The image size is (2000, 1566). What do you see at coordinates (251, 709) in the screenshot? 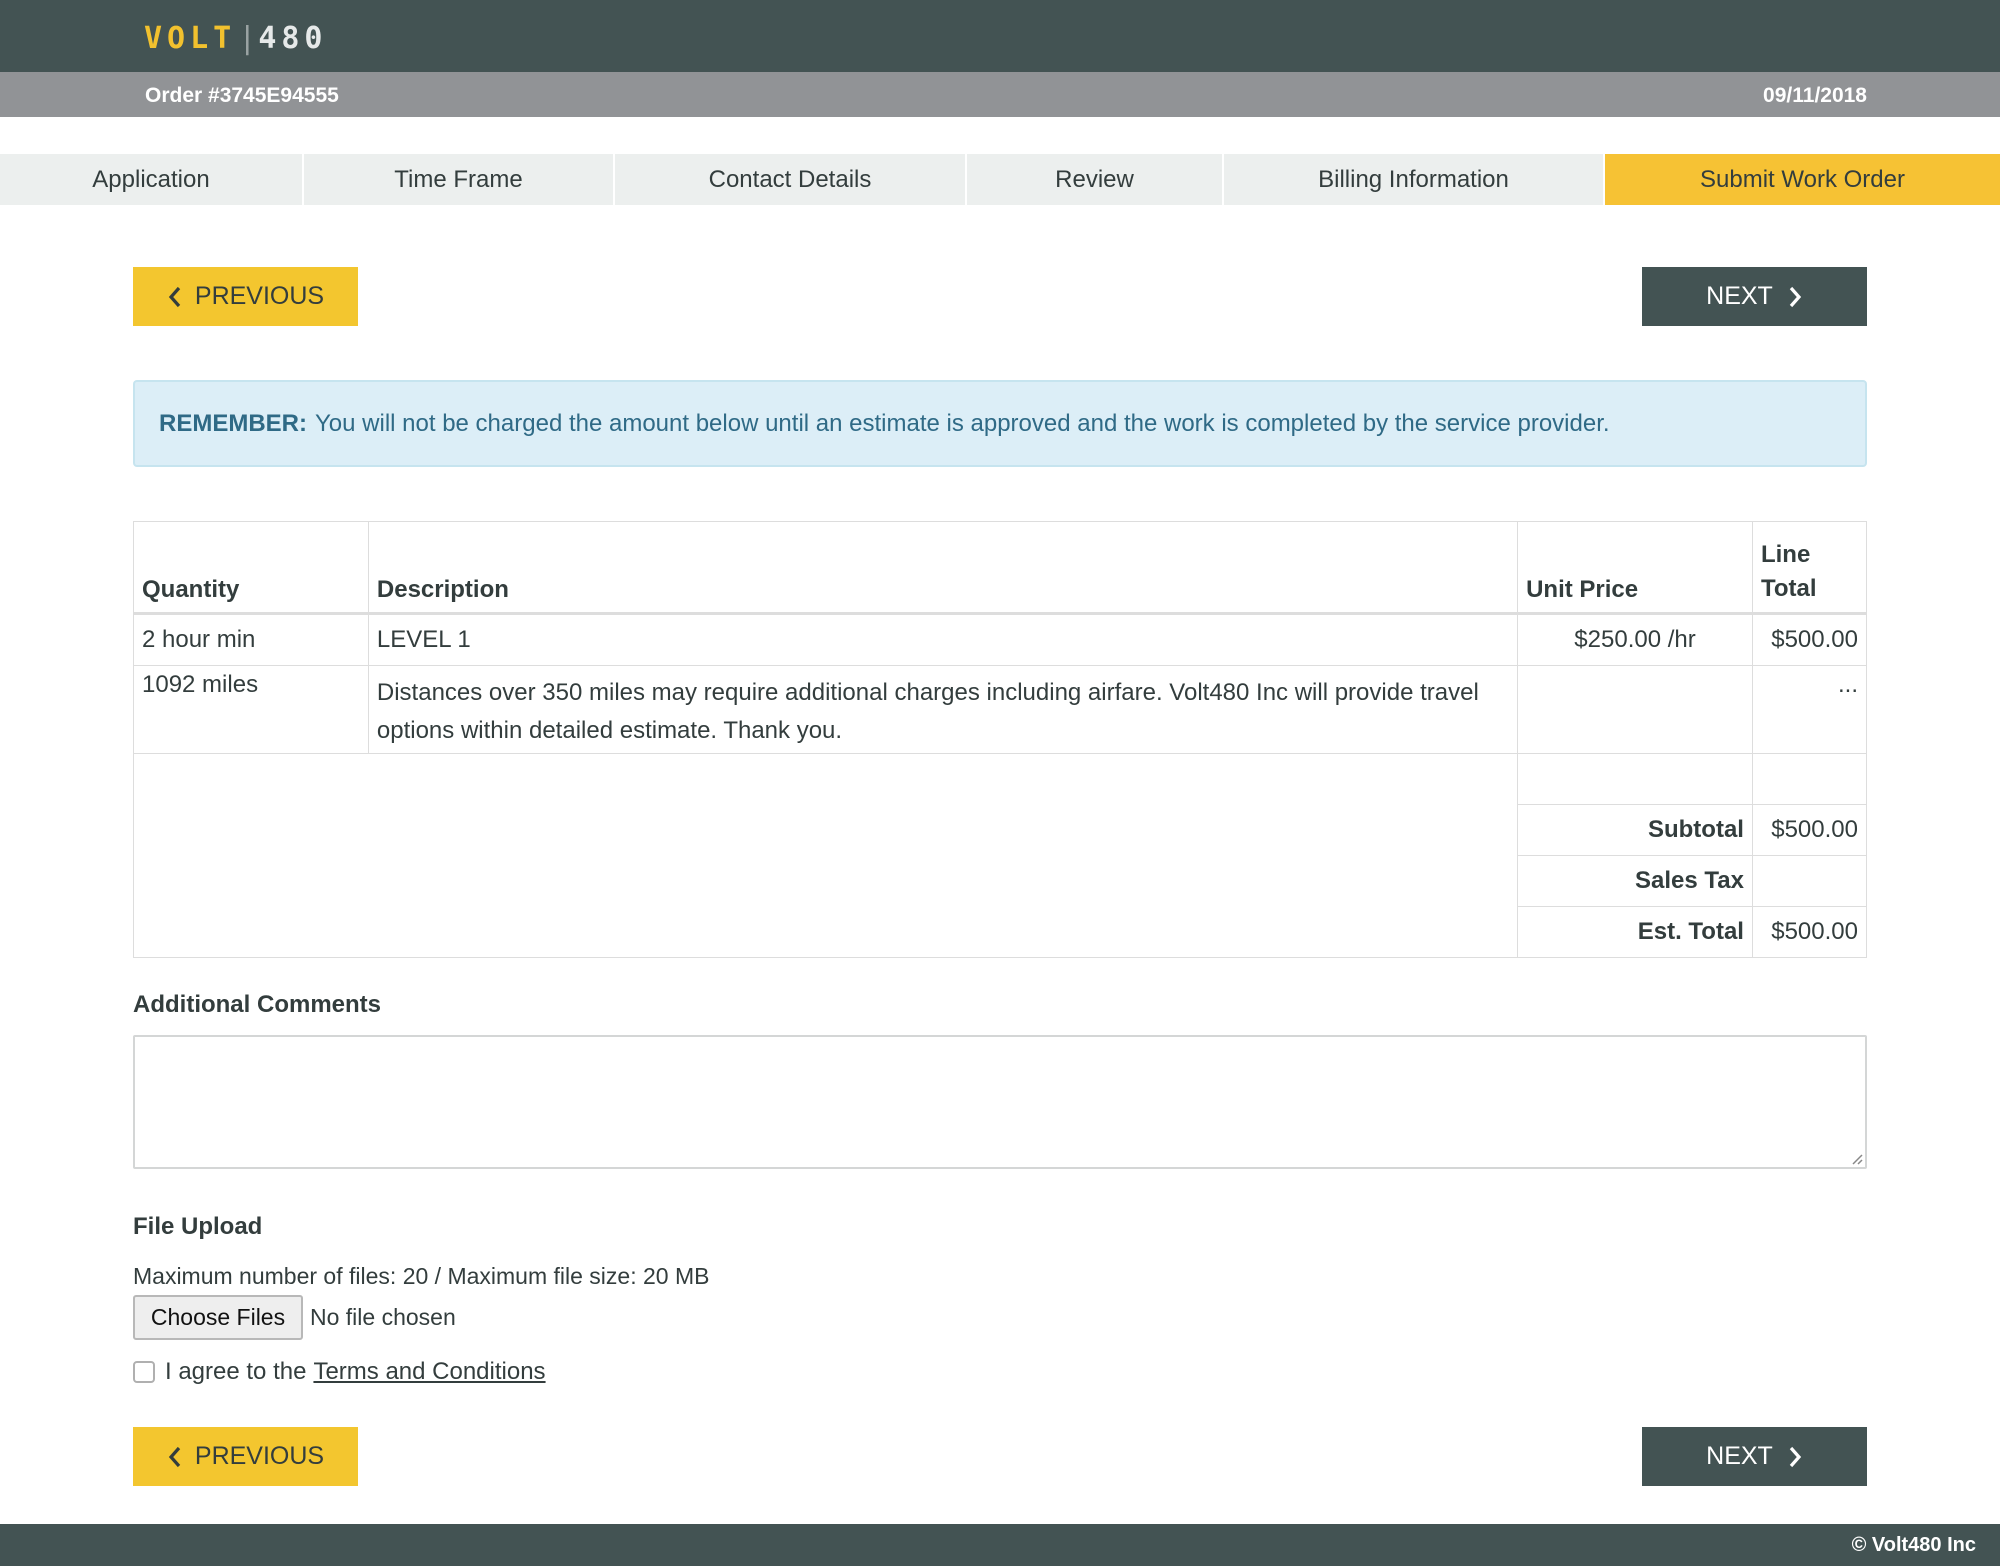
I see `cell-quantity: 1092 miles` at bounding box center [251, 709].